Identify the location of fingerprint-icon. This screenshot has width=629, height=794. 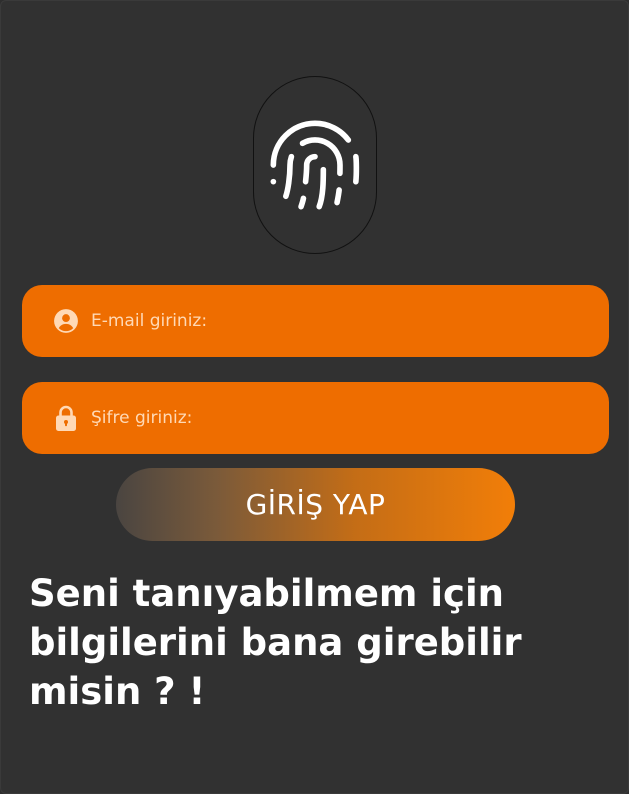
(315, 165).